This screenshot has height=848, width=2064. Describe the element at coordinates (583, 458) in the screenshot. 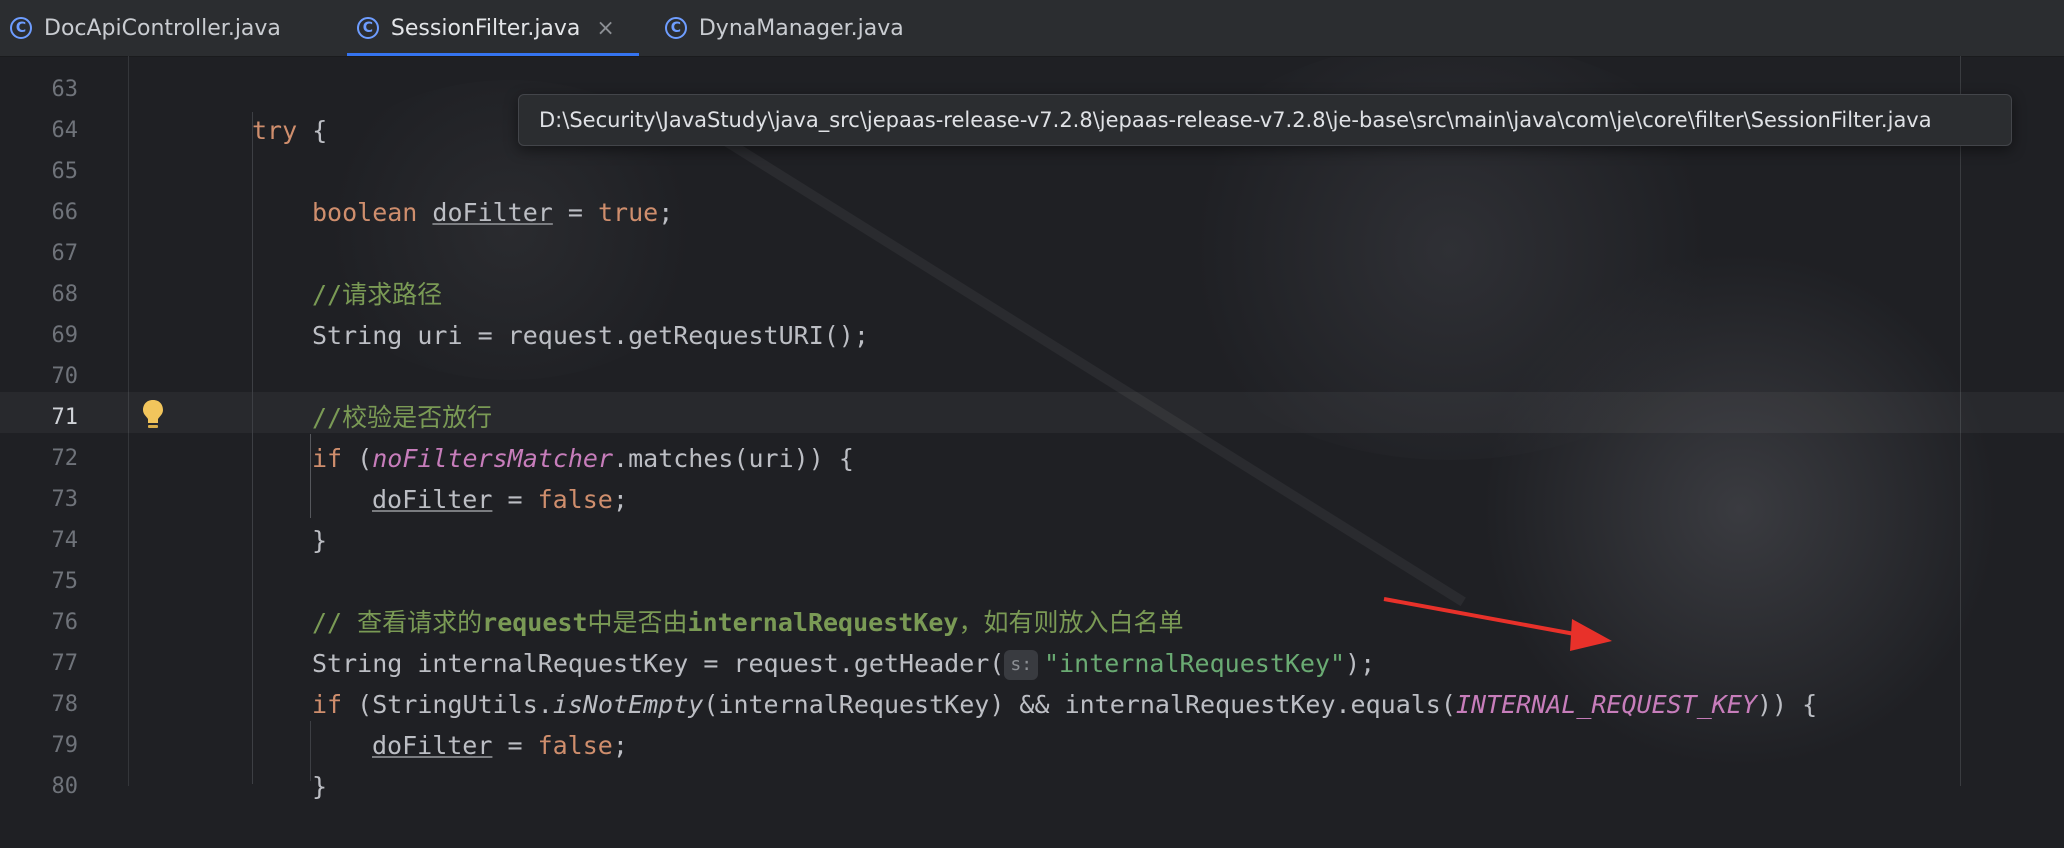

I see `code-line-71: if (noFiltersMatcher.matches(uri)) {` at that location.